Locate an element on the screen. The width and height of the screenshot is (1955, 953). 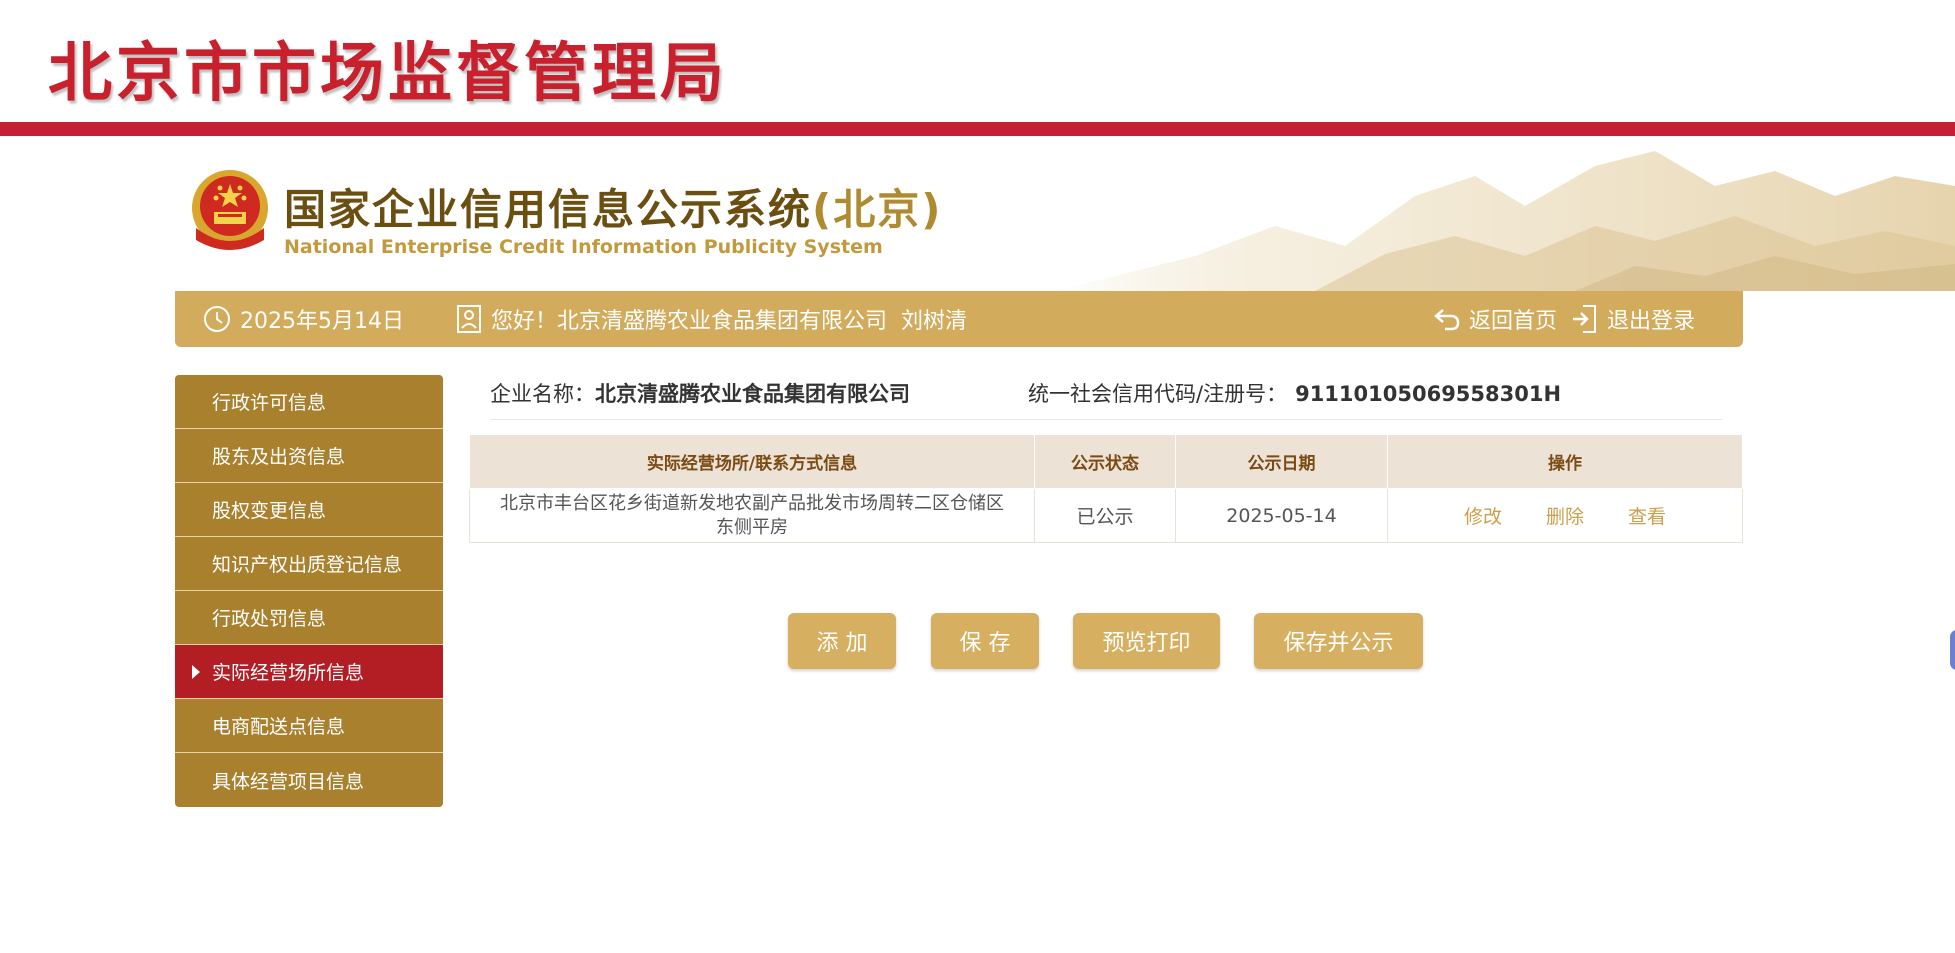
address-cell: 北京市丰台区花乡街道新发地农副产品批发市场周转二区仓储区 东侧平房 is located at coordinates (752, 515).